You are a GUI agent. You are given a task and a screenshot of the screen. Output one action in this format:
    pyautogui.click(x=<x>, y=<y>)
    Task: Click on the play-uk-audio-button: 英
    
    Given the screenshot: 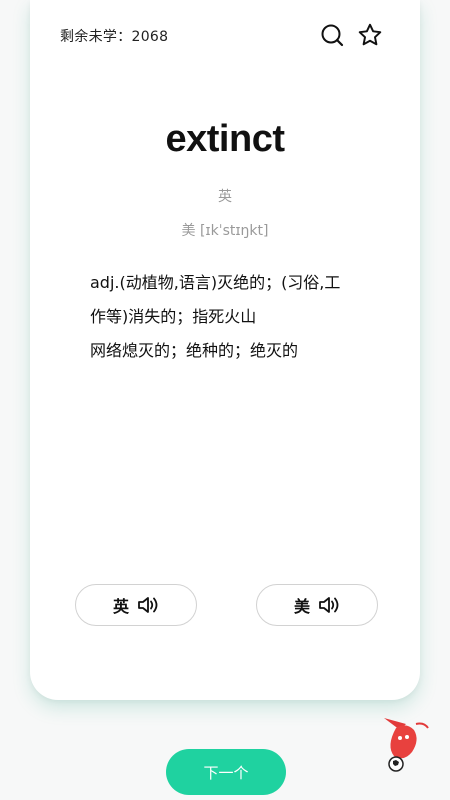 What is the action you would take?
    pyautogui.click(x=136, y=605)
    